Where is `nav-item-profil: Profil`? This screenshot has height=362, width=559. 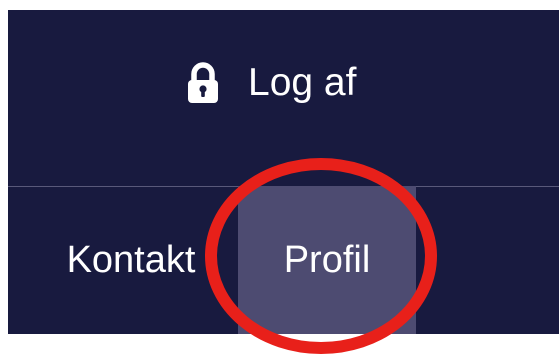
nav-item-profil: Profil is located at coordinates (327, 260).